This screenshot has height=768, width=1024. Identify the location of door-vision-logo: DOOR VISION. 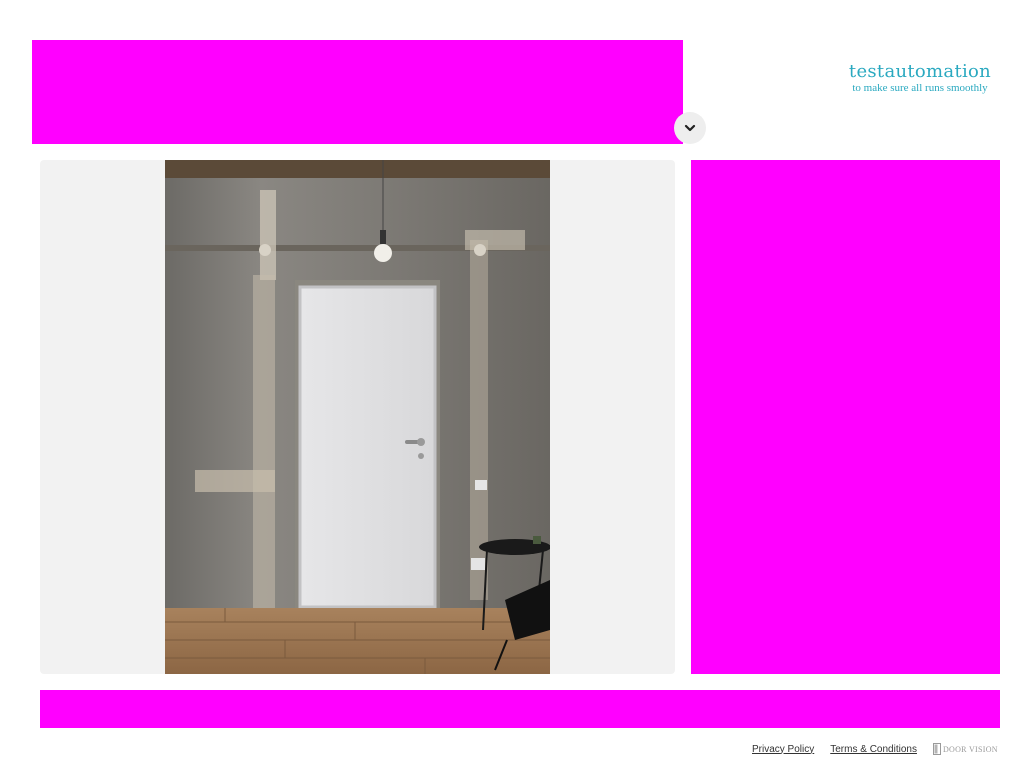
(965, 749).